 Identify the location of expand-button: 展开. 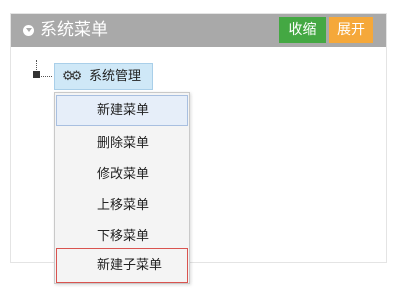
(351, 30).